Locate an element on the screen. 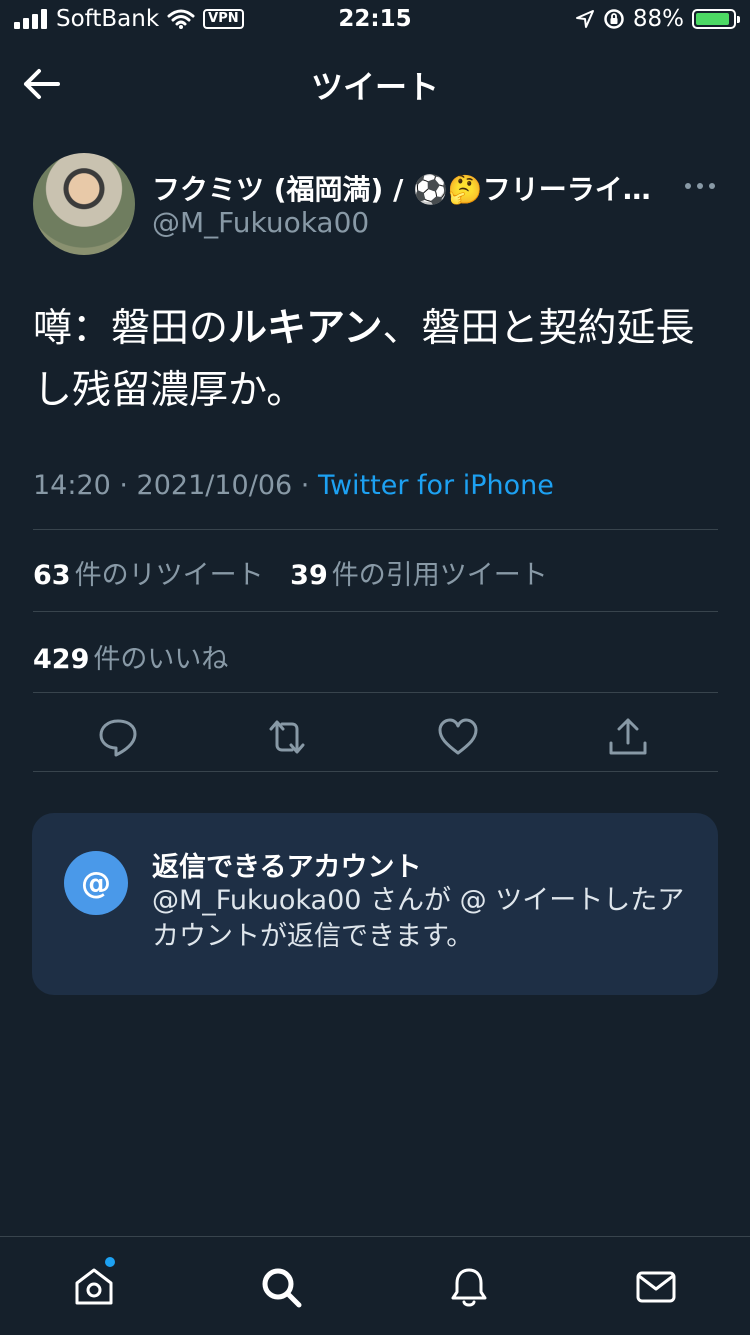 The width and height of the screenshot is (750, 1335). tweet-meta: 14:20 · 2021/10/06 · Twitter for iPhone is located at coordinates (293, 485).